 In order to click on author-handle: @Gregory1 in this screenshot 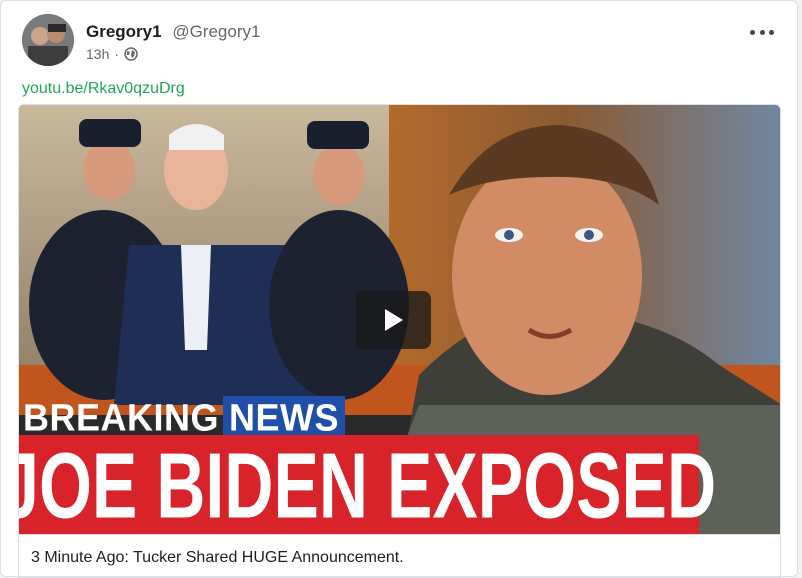, I will do `click(216, 31)`.